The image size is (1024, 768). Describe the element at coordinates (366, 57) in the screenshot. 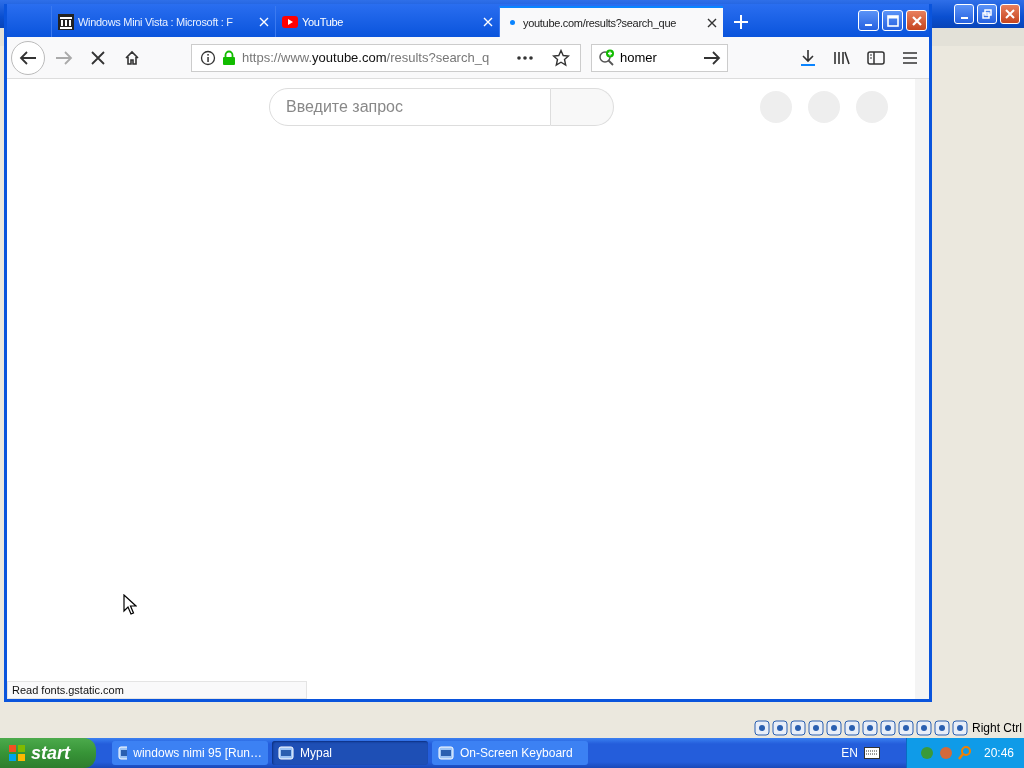

I see `url-text: https://www.youtube.com/results?search_q` at that location.